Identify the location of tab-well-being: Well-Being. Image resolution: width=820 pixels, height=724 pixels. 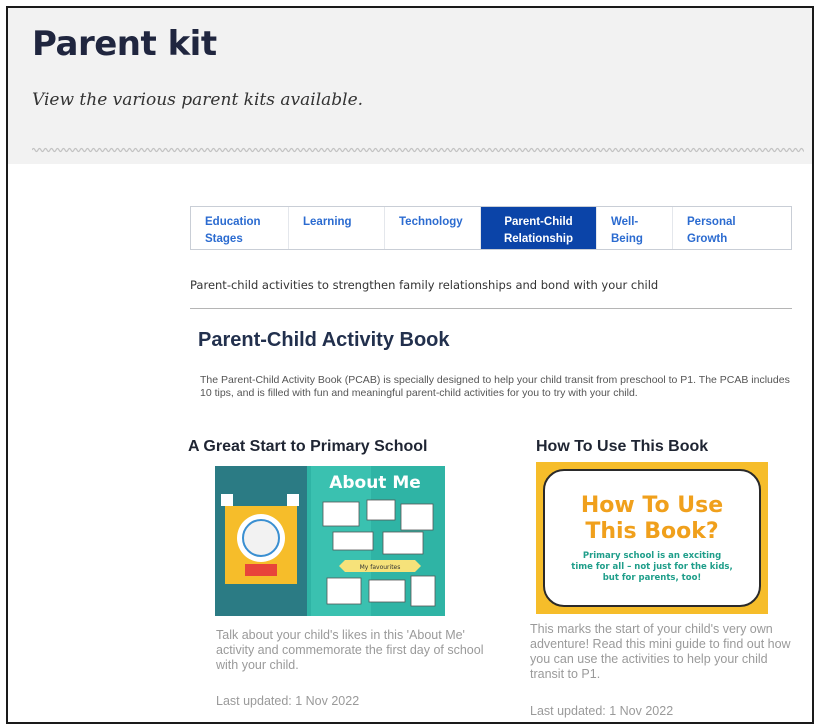
(635, 228).